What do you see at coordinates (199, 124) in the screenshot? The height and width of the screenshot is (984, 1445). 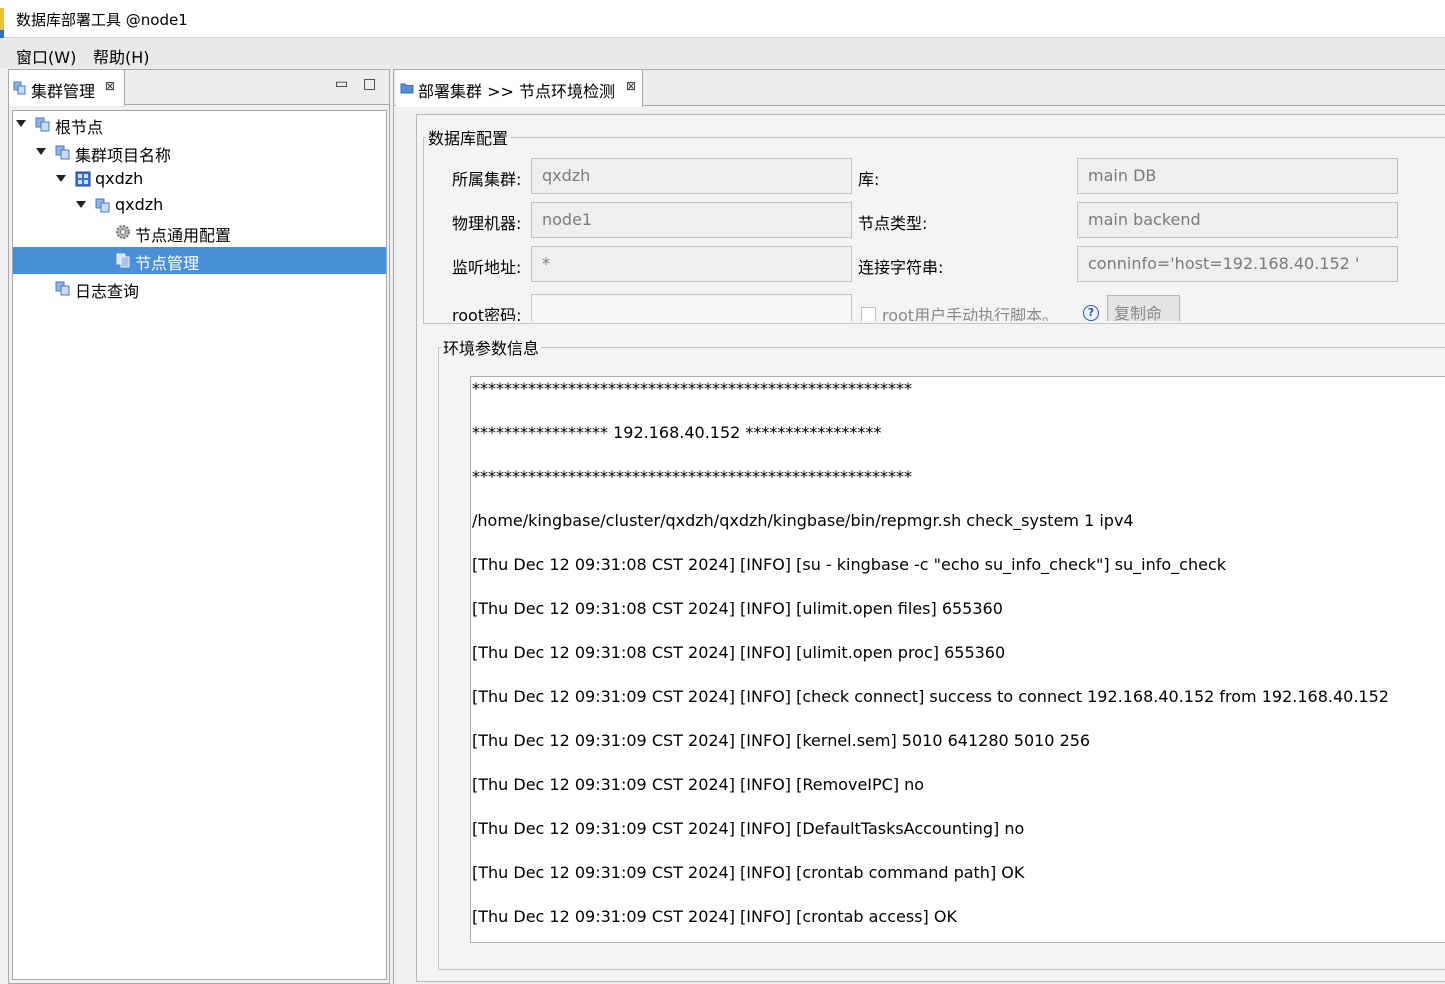 I see `tree-item-root: 根节点` at bounding box center [199, 124].